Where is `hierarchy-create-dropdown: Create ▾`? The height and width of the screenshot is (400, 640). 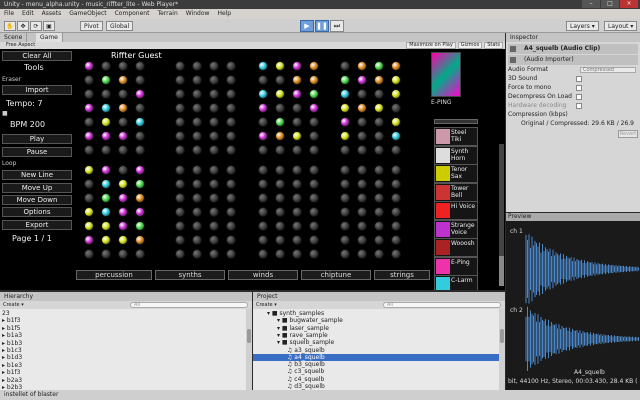 hierarchy-create-dropdown: Create ▾ is located at coordinates (13, 305).